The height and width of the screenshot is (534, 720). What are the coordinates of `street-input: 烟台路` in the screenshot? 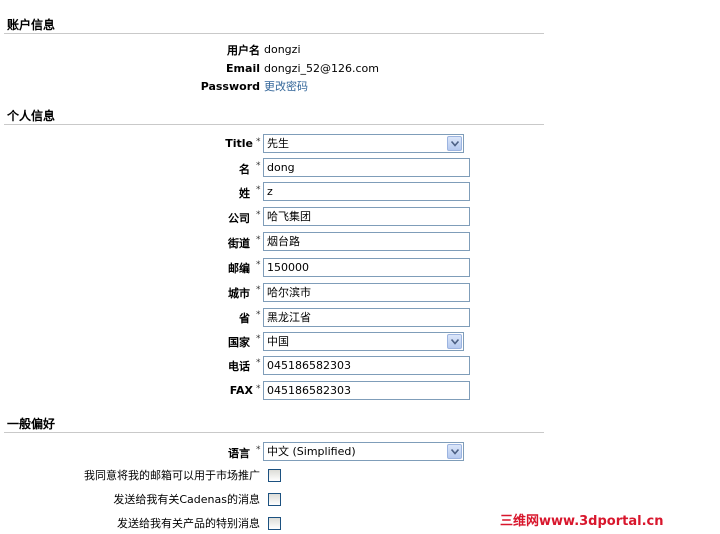 It's located at (366, 241).